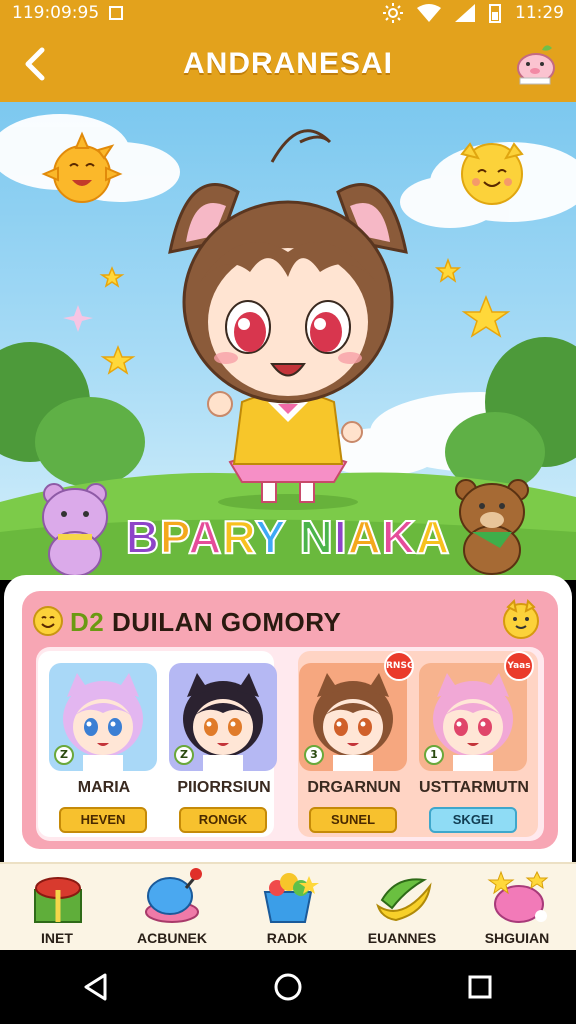 The width and height of the screenshot is (576, 1024). Describe the element at coordinates (172, 938) in the screenshot. I see `bottom-nav-label: ACBUNEK` at that location.